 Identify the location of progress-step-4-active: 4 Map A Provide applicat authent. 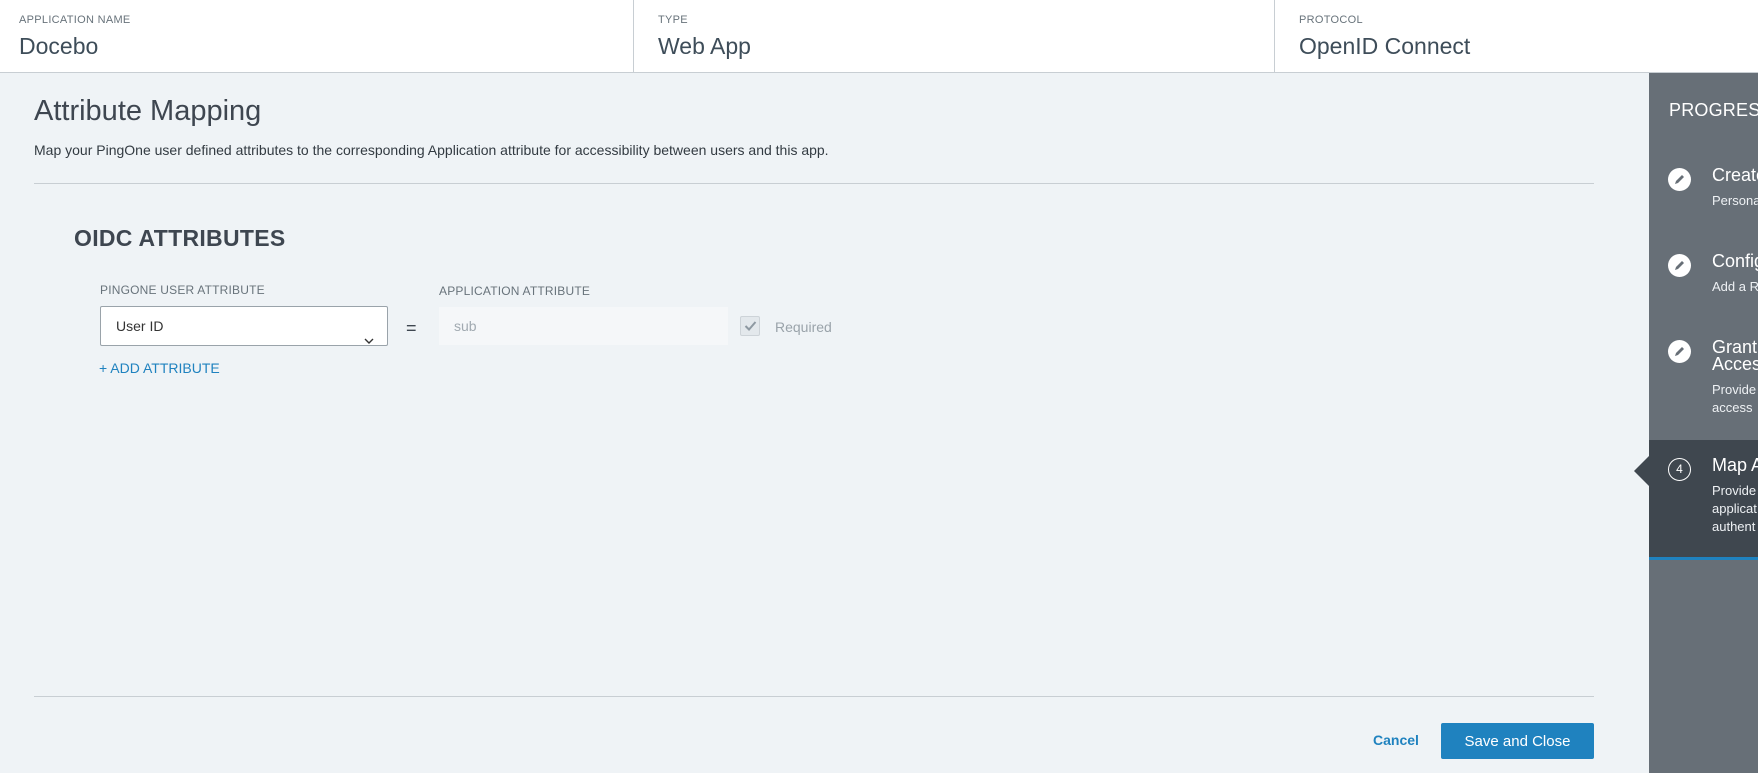
(1703, 500).